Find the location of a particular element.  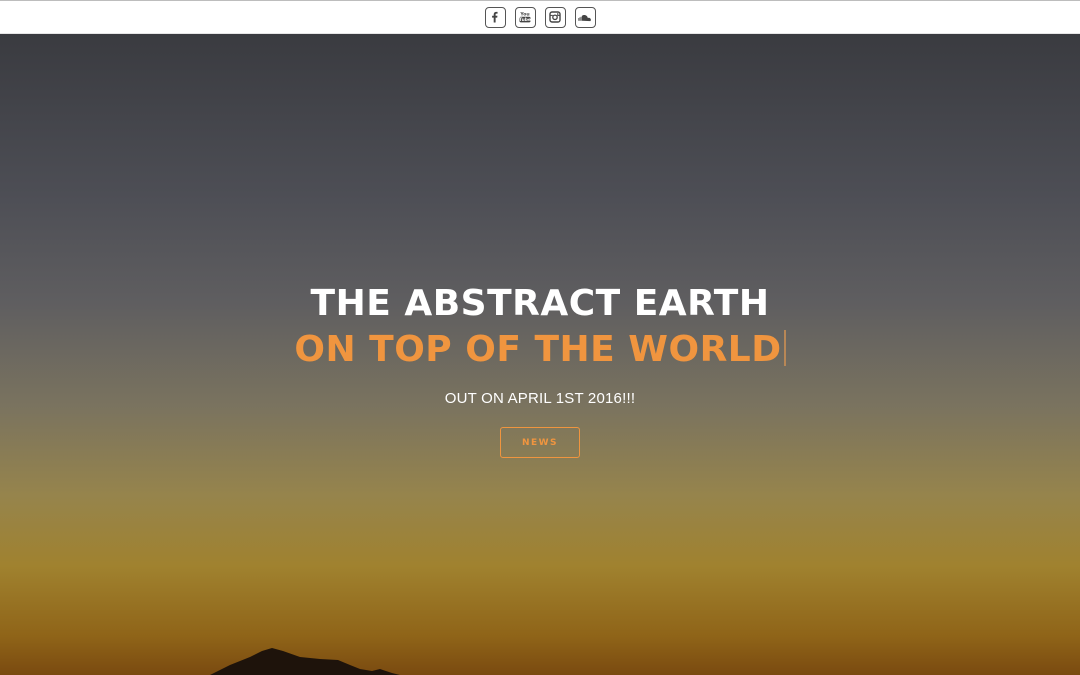

svg-text: Tube is located at coordinates (525, 20).